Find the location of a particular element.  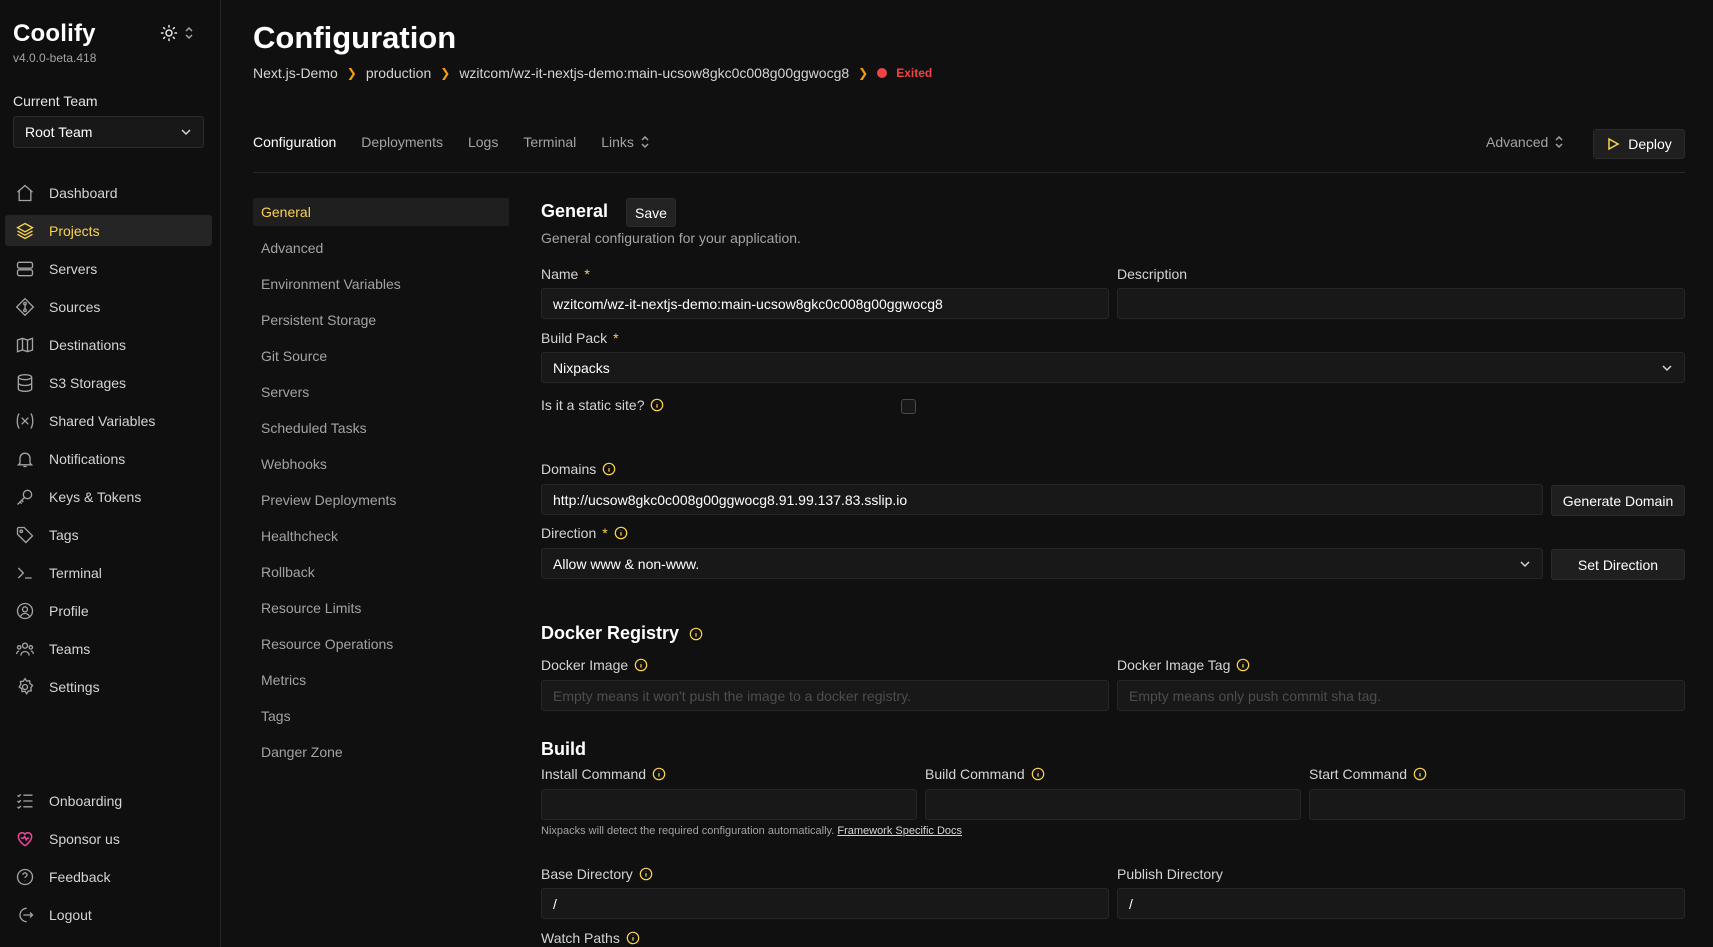

nav-item-logout: Logout is located at coordinates (108, 914).